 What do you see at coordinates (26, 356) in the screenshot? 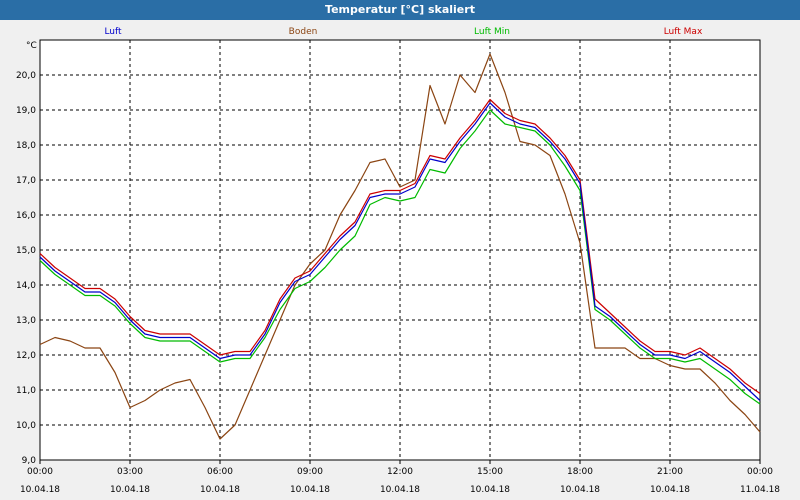
I see `y-tick-label: 12,0` at bounding box center [26, 356].